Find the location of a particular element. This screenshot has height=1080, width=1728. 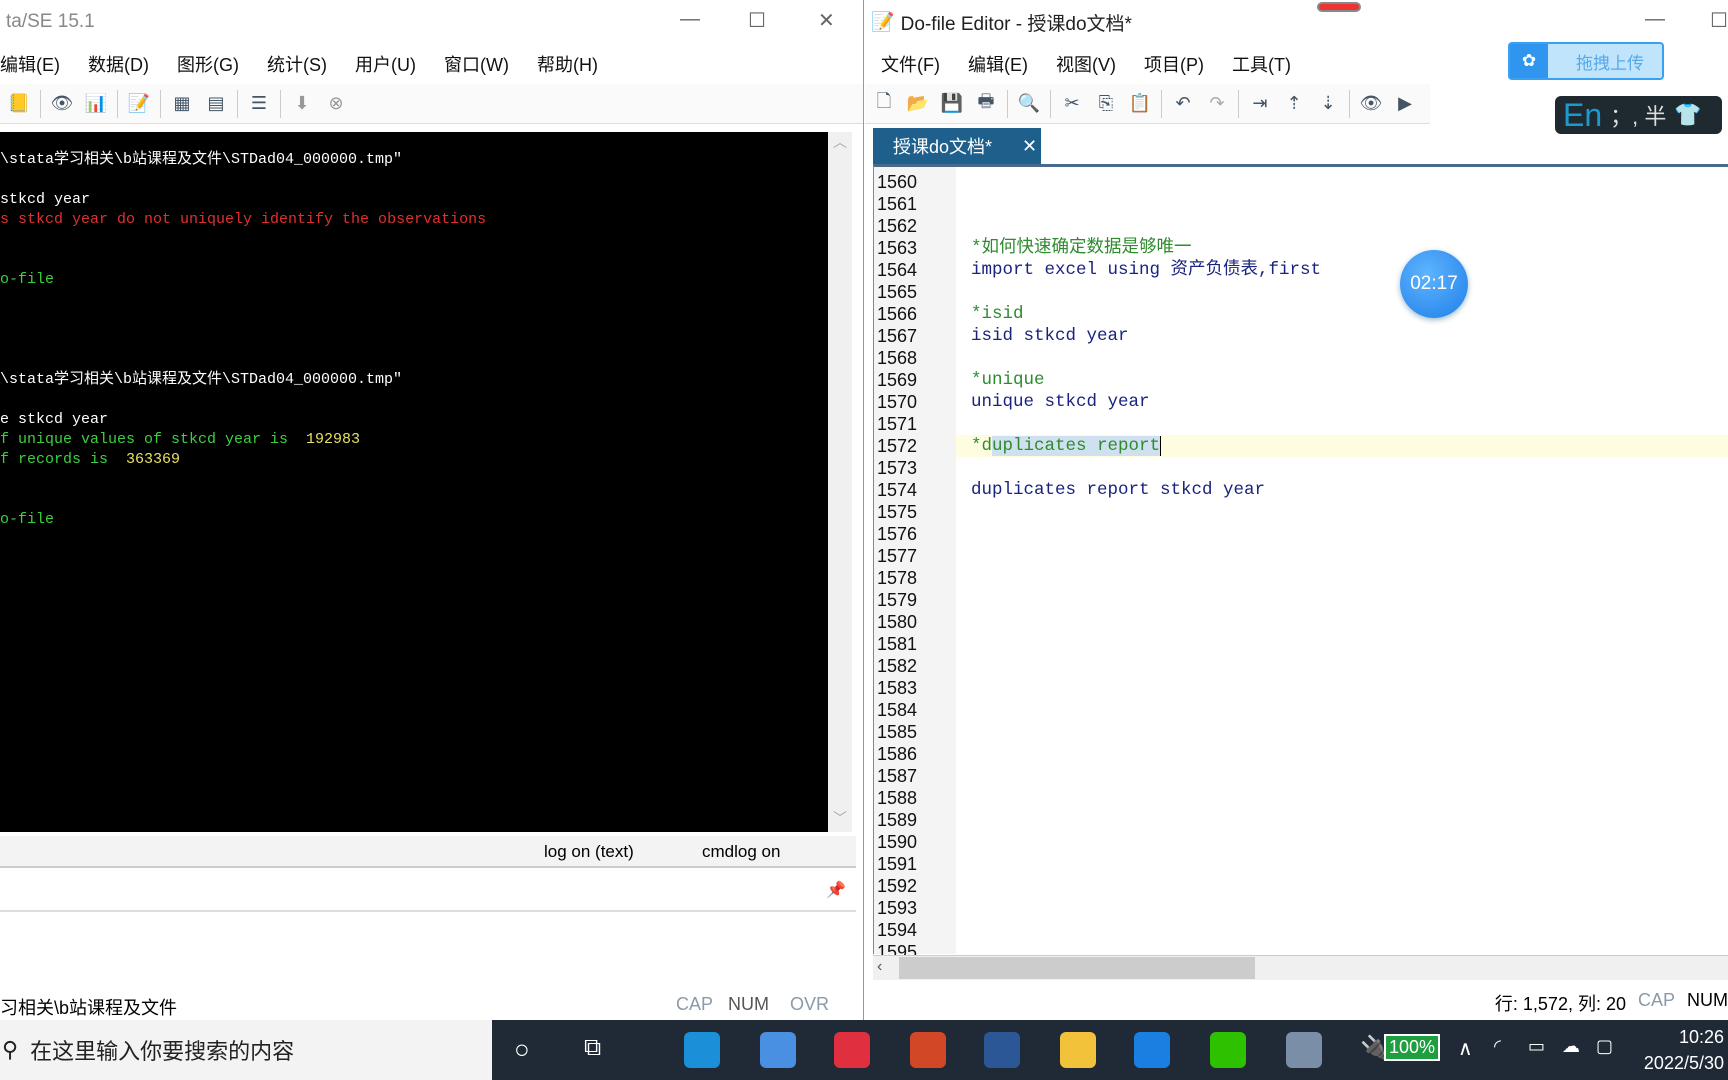

app-icon is located at coordinates (778, 1050).